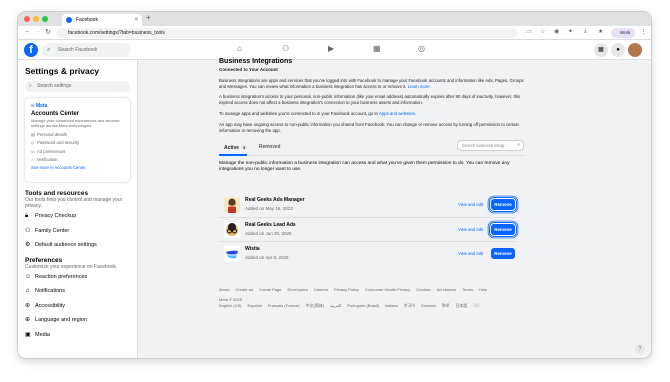 This screenshot has height=382, width=670. Describe the element at coordinates (77, 151) in the screenshot. I see `accounts-center-item-ad-preferences: ▭ Ad preferences` at that location.